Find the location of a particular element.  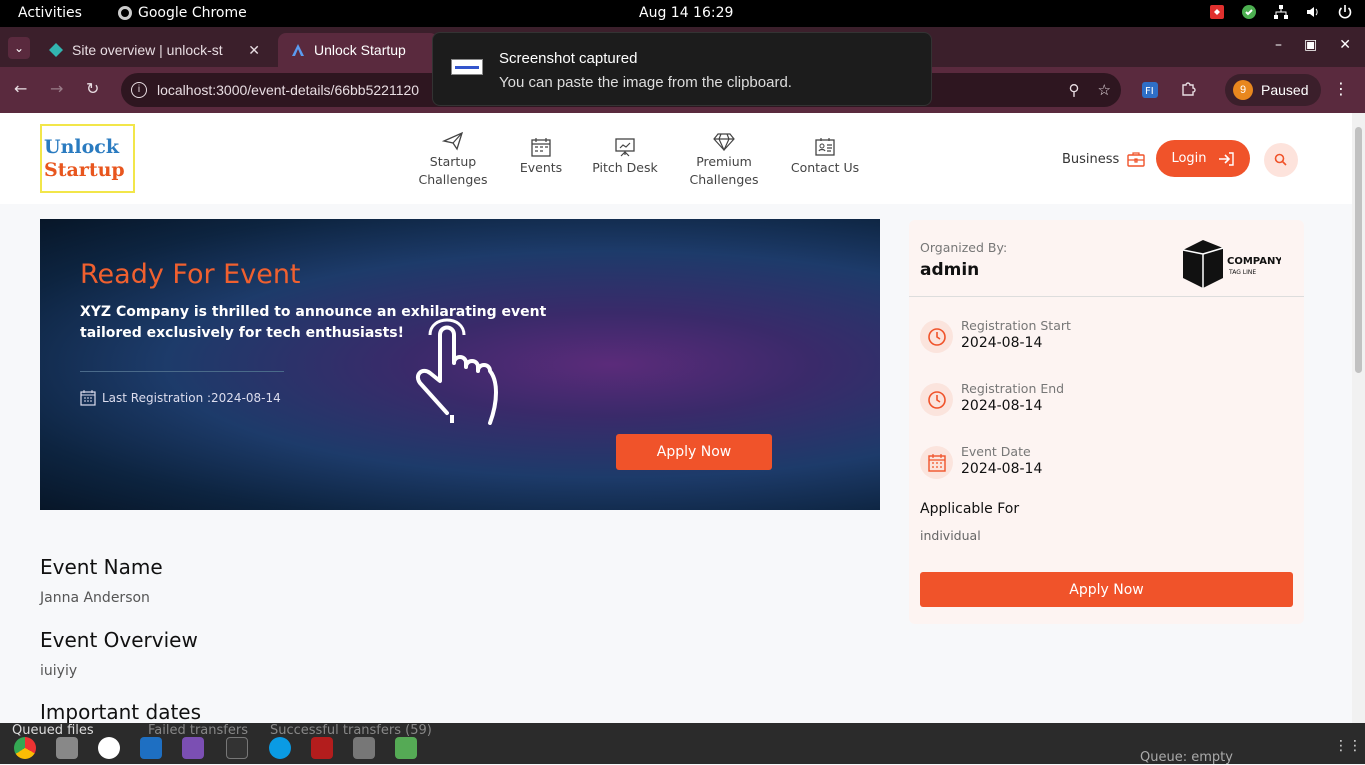

svg-text: COMPANY is located at coordinates (1254, 261).